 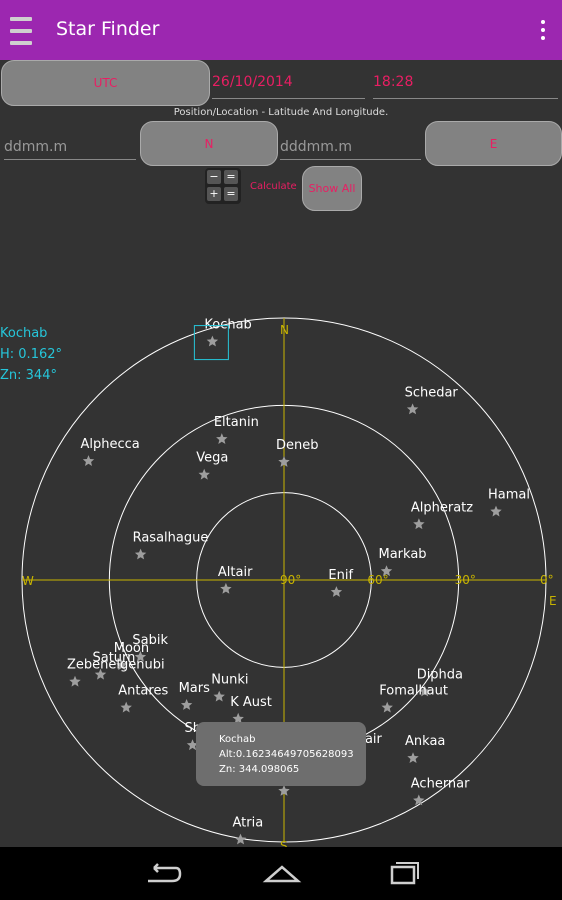 I want to click on star-enif: Enif, so click(x=340, y=582).